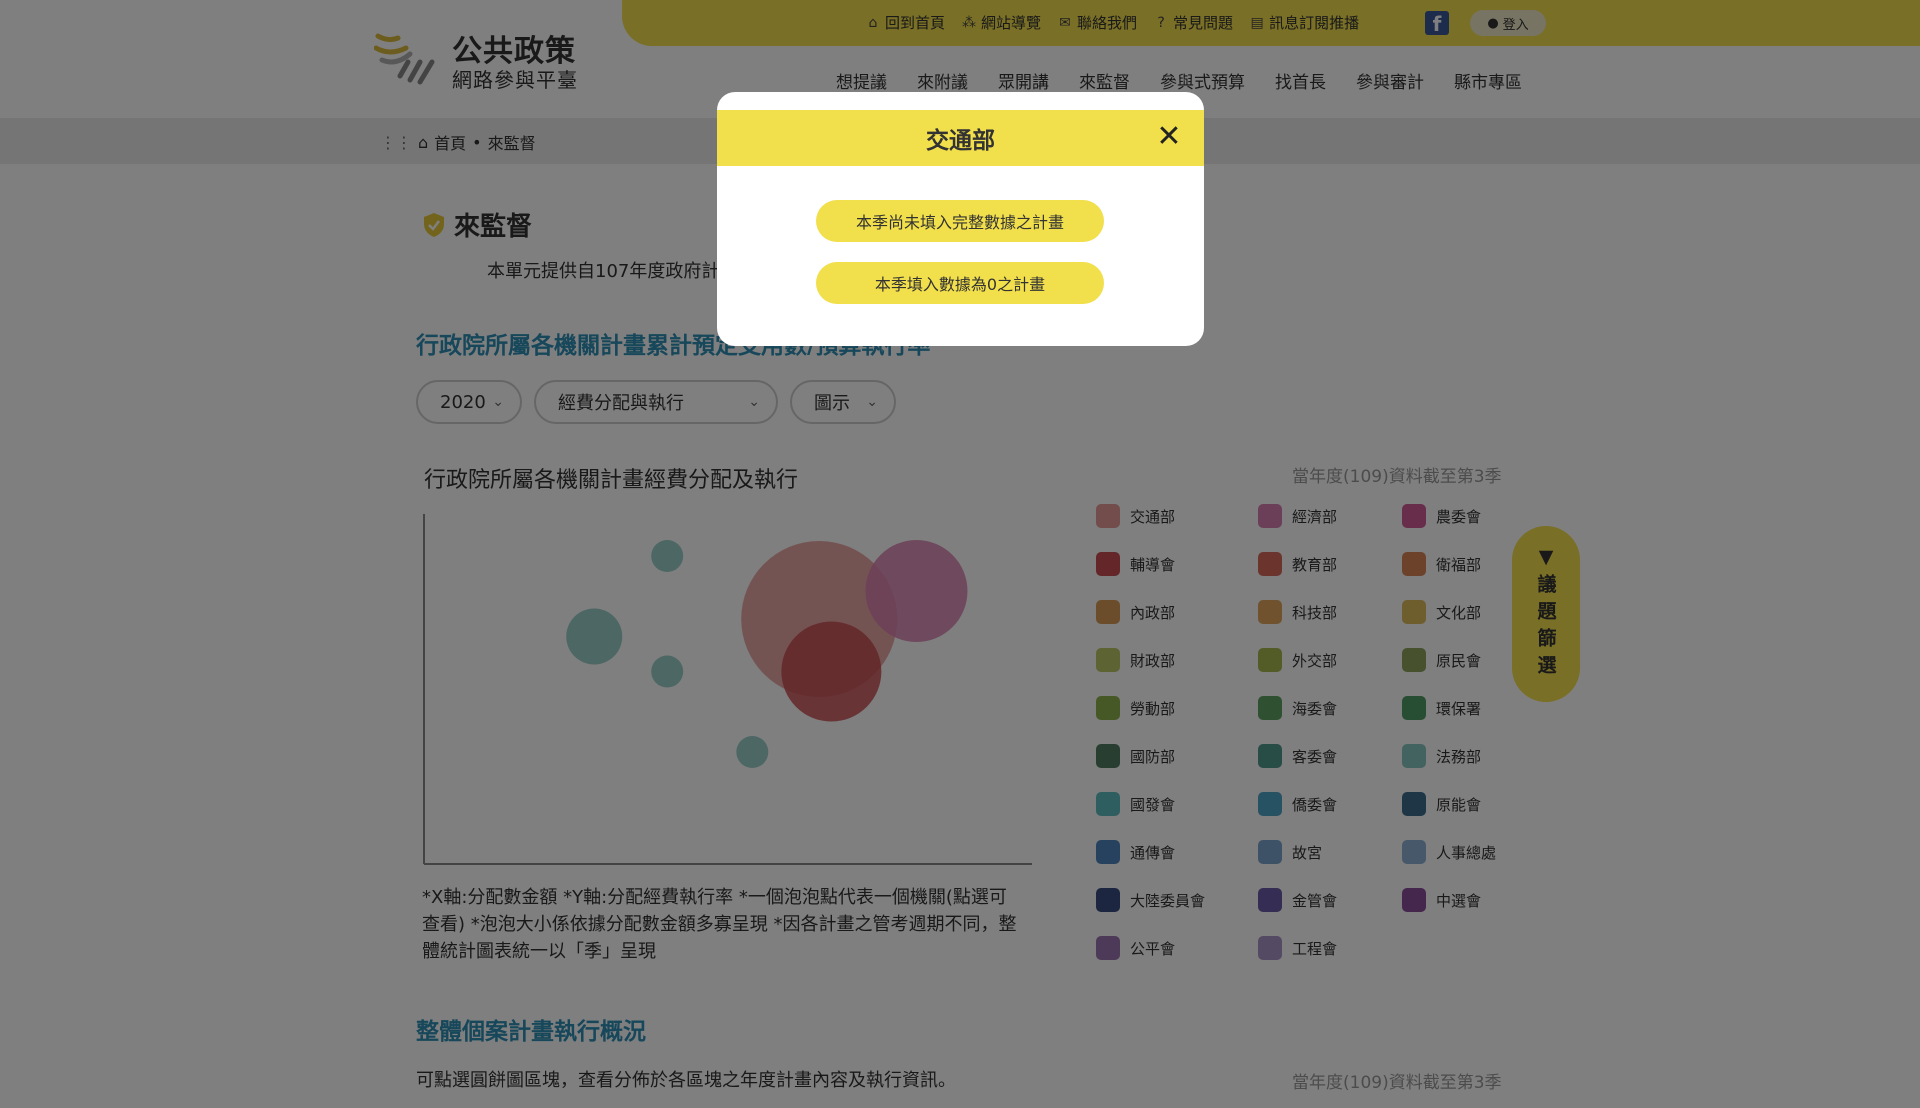 The width and height of the screenshot is (1920, 1108). I want to click on zero-data-projects-button: 本季填入數據為0之計畫, so click(960, 283).